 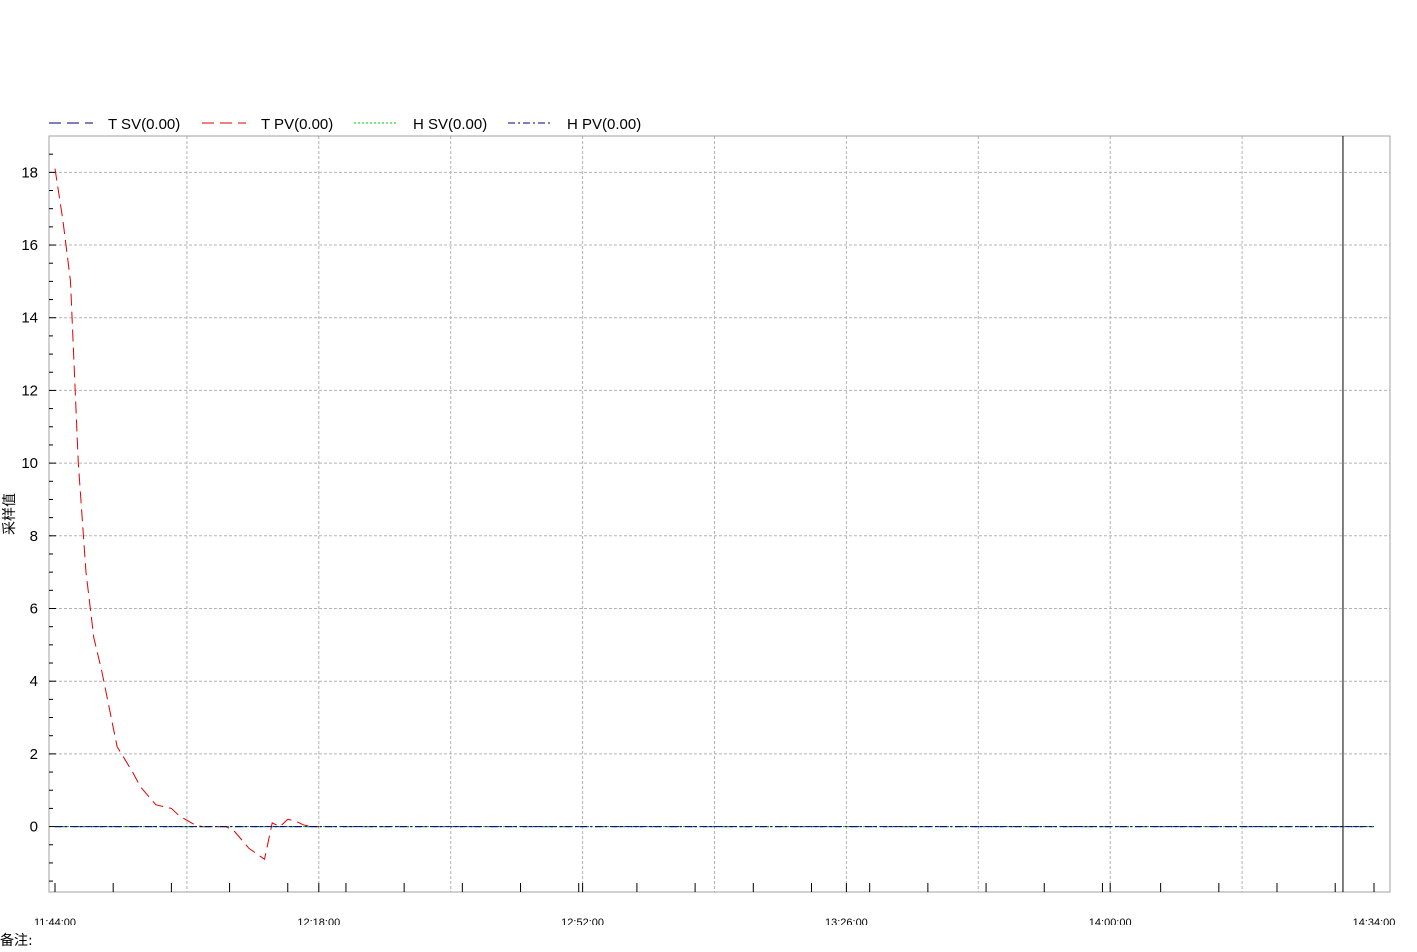 I want to click on y-tick-label: 2, so click(x=34, y=754).